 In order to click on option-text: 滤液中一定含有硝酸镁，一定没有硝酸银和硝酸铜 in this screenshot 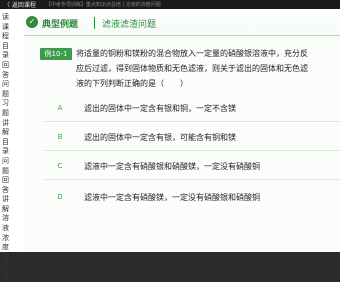, I will do `click(172, 197)`.